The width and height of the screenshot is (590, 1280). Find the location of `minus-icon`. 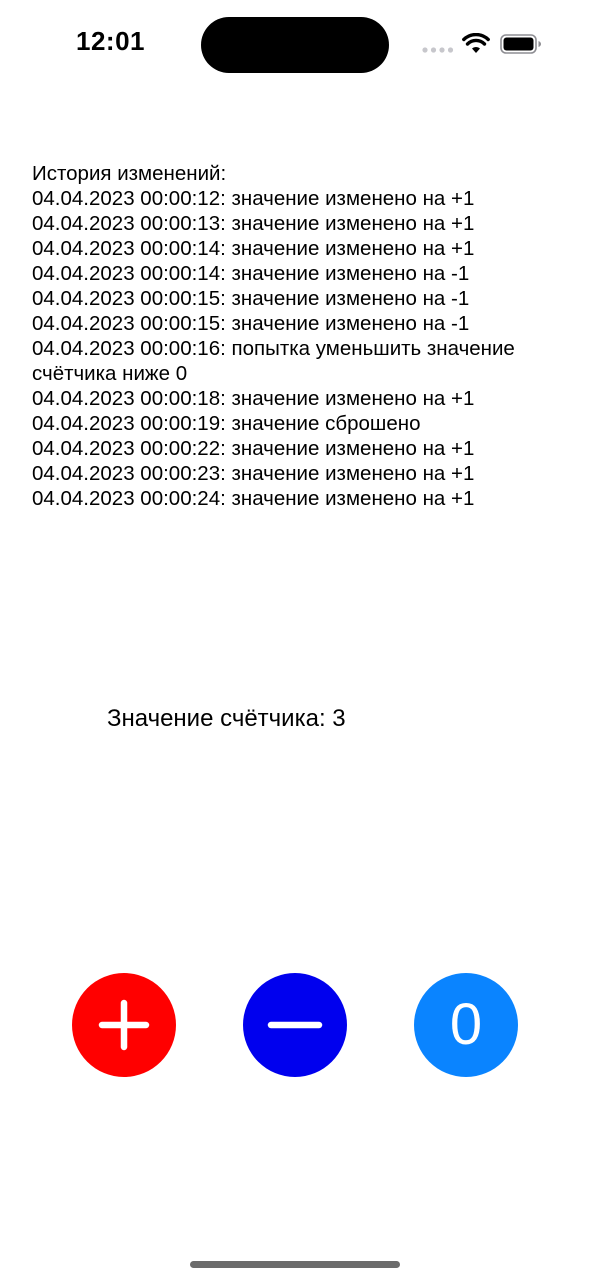

minus-icon is located at coordinates (295, 1025).